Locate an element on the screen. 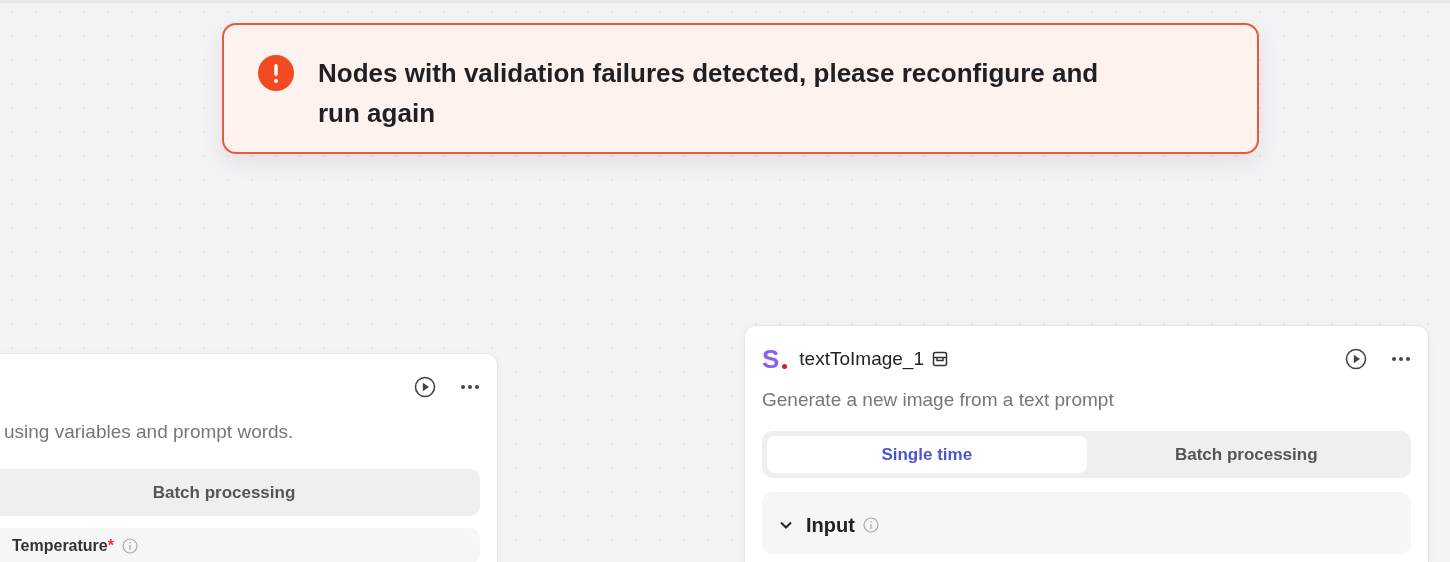 The height and width of the screenshot is (562, 1450). node-title: textToImage_1 is located at coordinates (861, 359).